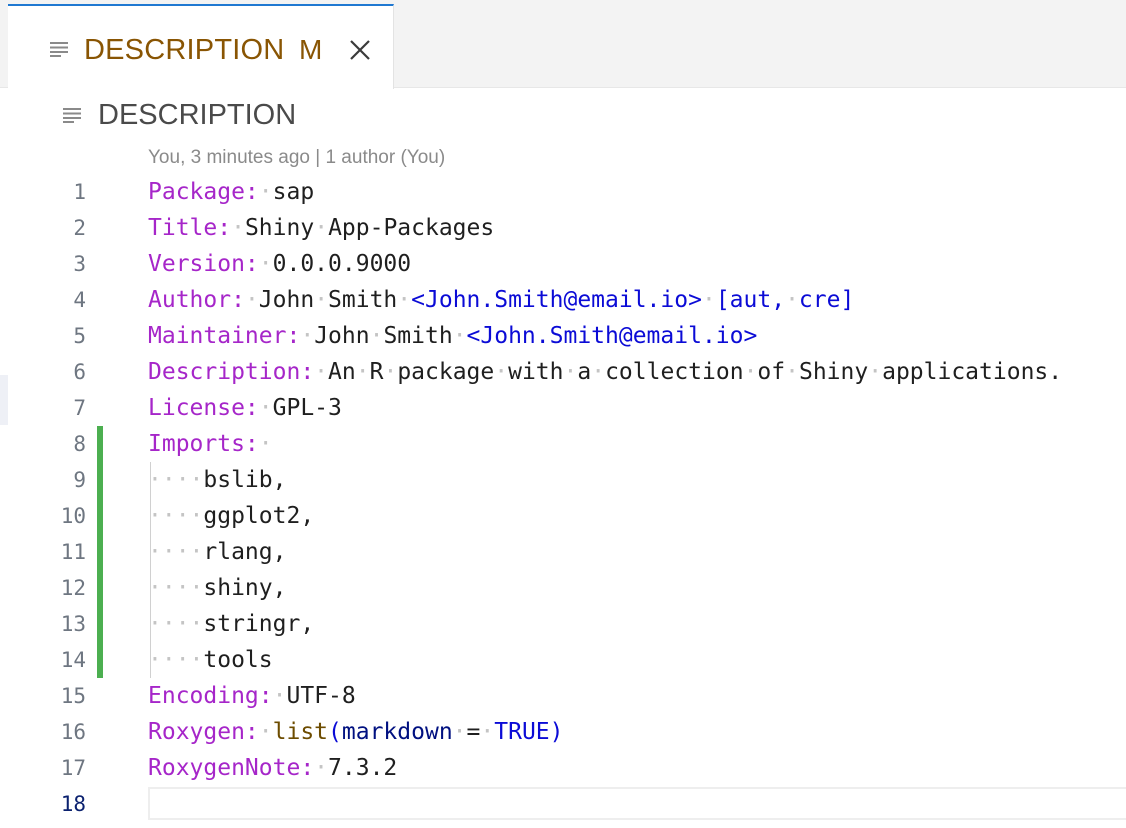 The height and width of the screenshot is (828, 1126). I want to click on line-number: 10, so click(73, 516).